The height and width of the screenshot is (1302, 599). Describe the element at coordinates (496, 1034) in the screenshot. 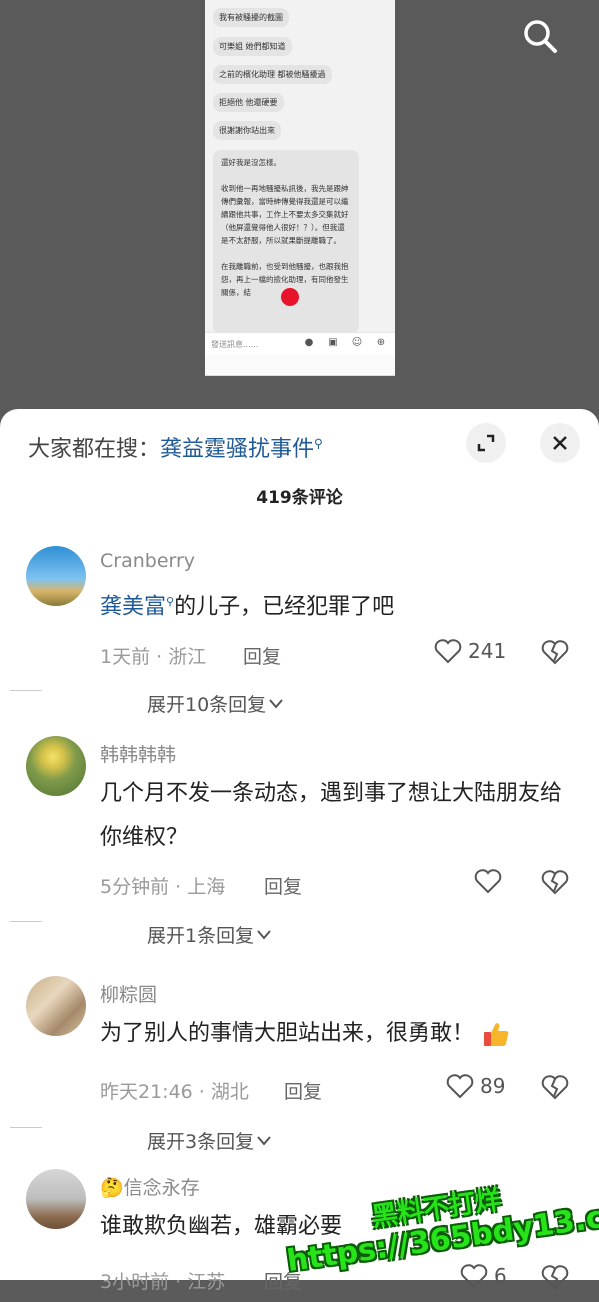

I see `thumbs-up-icon` at that location.